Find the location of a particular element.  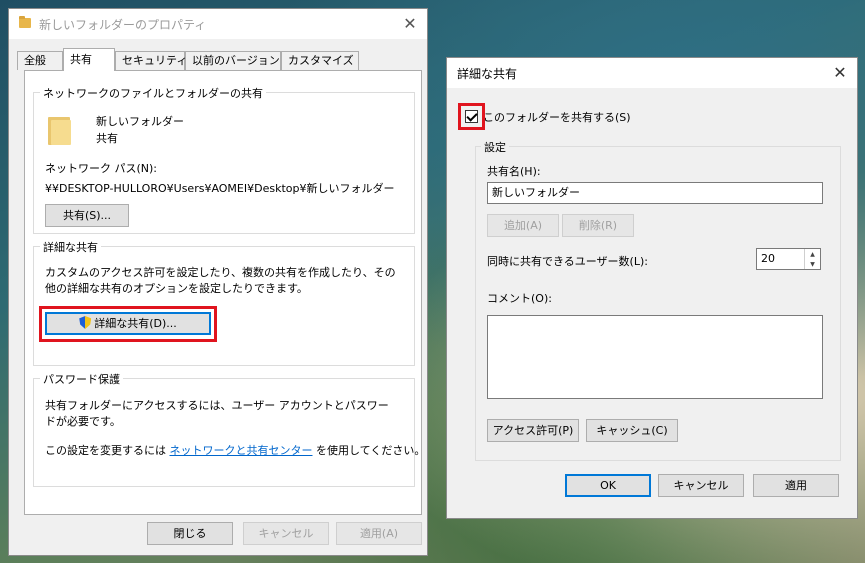

comment-label: コメント(O): is located at coordinates (519, 298).